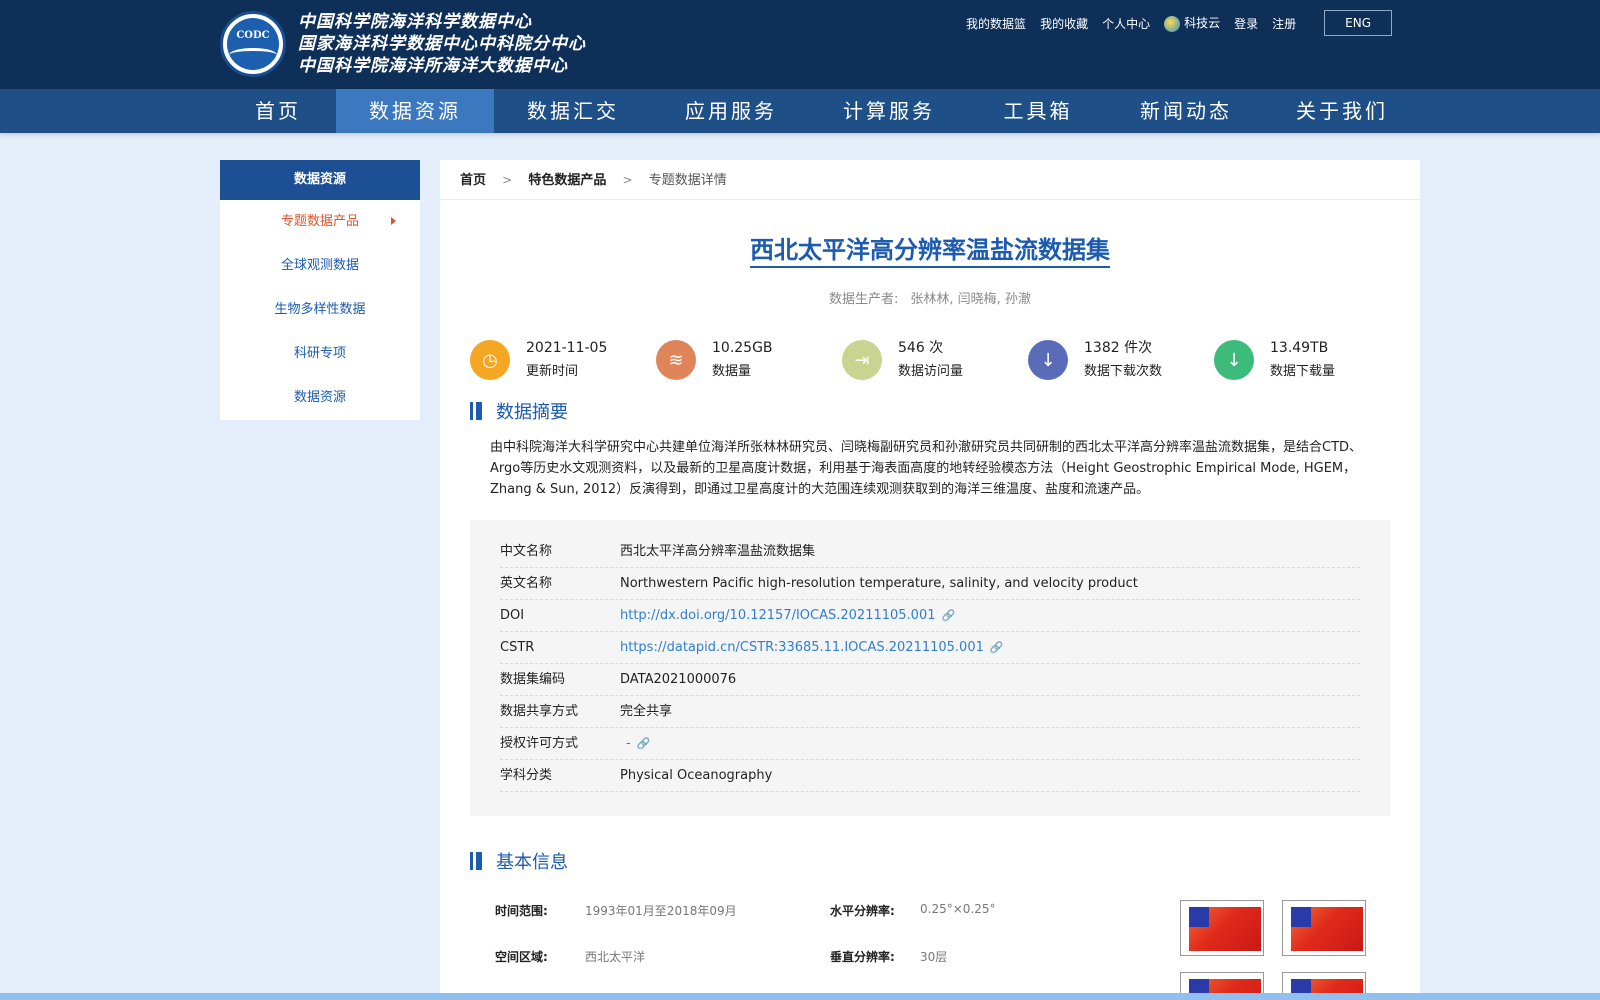  Describe the element at coordinates (635, 743) in the screenshot. I see `license-link: - 🔗` at that location.